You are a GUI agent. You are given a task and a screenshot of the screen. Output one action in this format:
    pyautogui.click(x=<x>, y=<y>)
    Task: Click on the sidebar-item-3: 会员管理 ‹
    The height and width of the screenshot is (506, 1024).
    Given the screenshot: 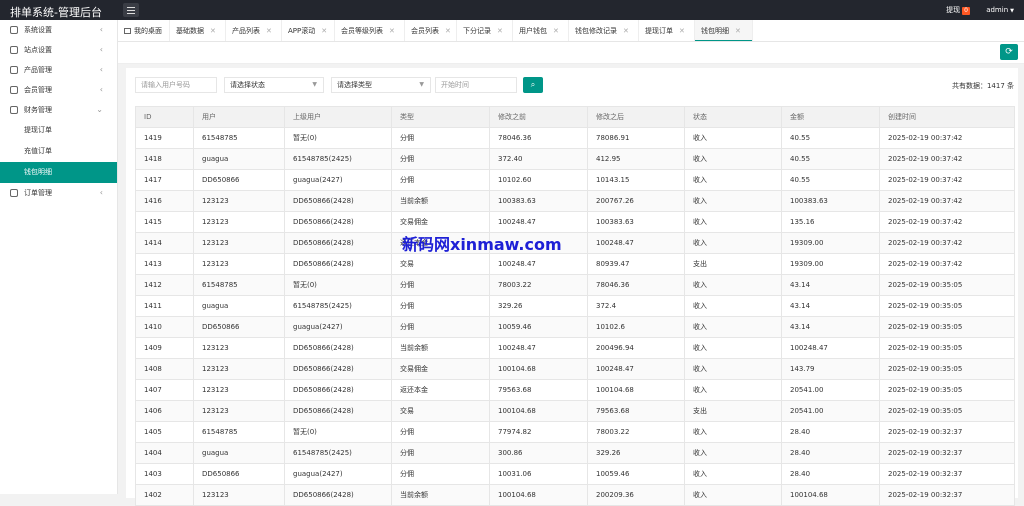 What is the action you would take?
    pyautogui.click(x=58, y=90)
    